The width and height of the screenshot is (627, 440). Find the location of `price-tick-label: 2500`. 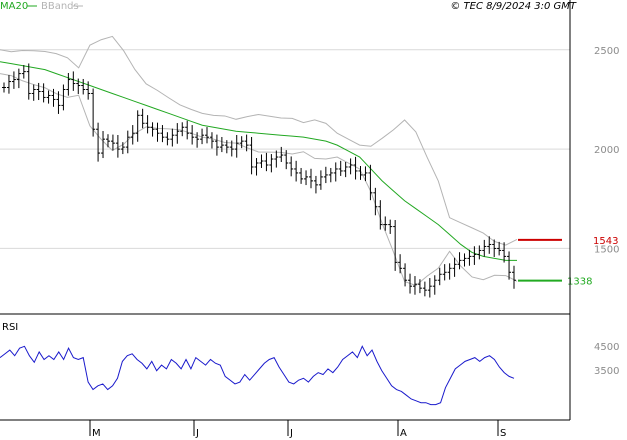

price-tick-label: 2500 is located at coordinates (606, 51).